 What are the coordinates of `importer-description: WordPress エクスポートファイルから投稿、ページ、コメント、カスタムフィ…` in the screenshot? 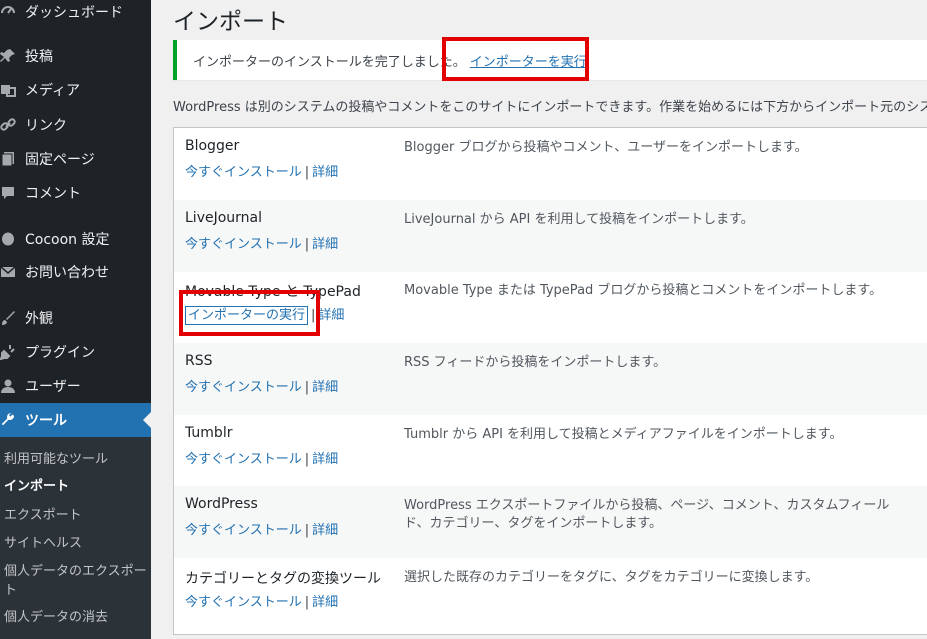 It's located at (647, 514).